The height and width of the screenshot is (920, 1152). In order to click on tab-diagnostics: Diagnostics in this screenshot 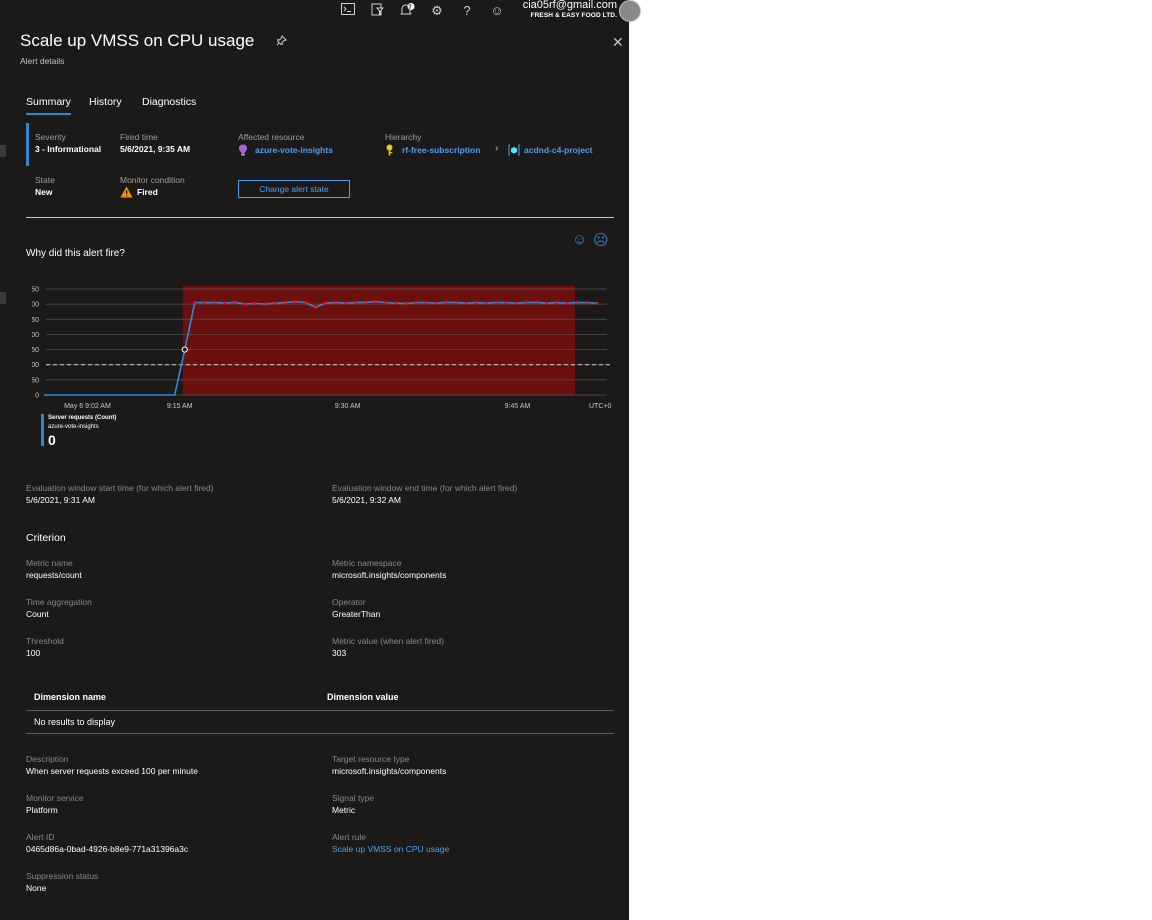, I will do `click(169, 102)`.